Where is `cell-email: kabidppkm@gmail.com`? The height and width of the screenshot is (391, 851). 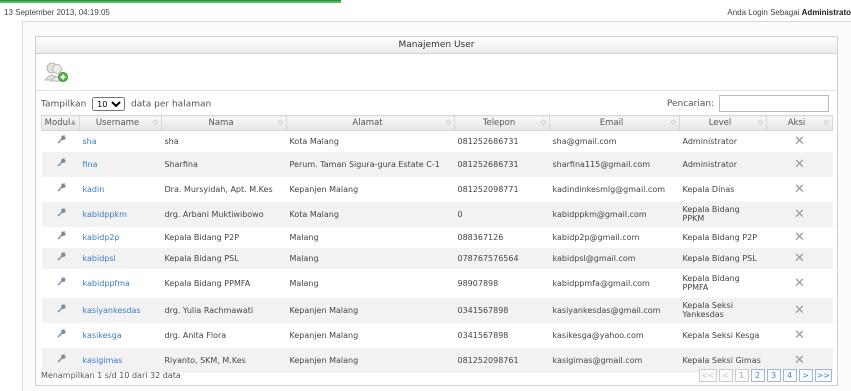 cell-email: kabidppkm@gmail.com is located at coordinates (614, 214).